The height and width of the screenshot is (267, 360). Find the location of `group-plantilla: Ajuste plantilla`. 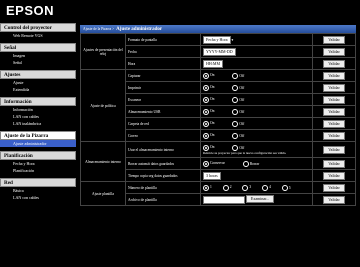

group-plantilla: Ajuste plantilla is located at coordinates (103, 193).